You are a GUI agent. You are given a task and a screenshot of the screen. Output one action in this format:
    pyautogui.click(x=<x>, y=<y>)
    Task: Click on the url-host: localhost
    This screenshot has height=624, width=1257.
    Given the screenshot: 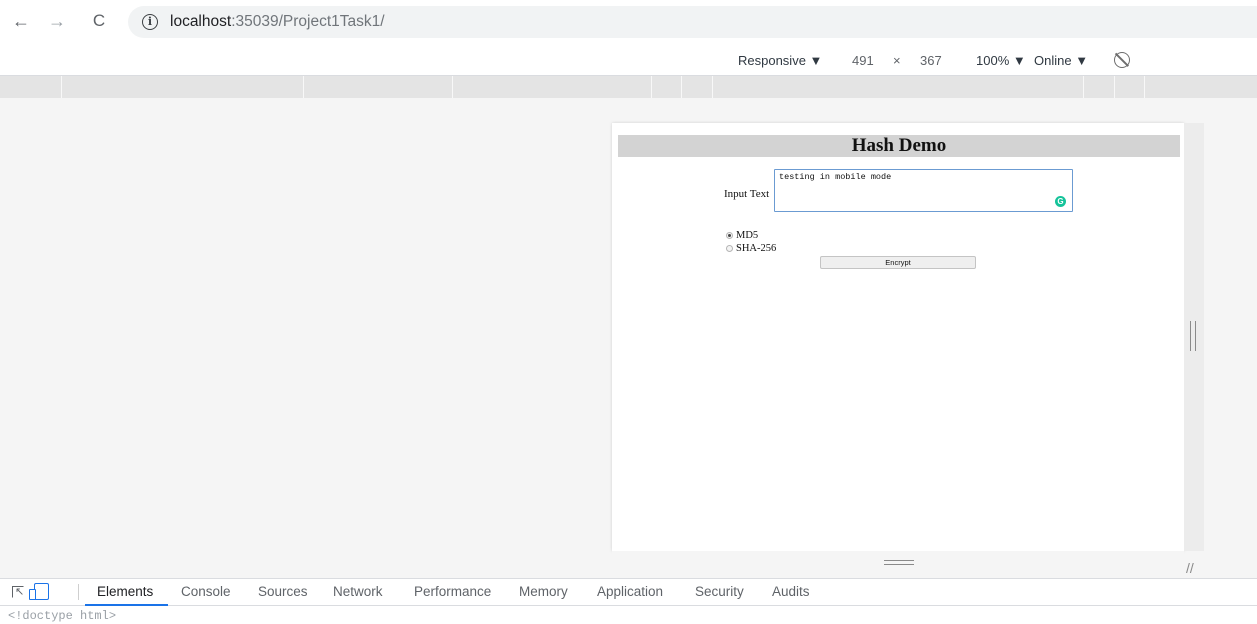 What is the action you would take?
    pyautogui.click(x=201, y=21)
    